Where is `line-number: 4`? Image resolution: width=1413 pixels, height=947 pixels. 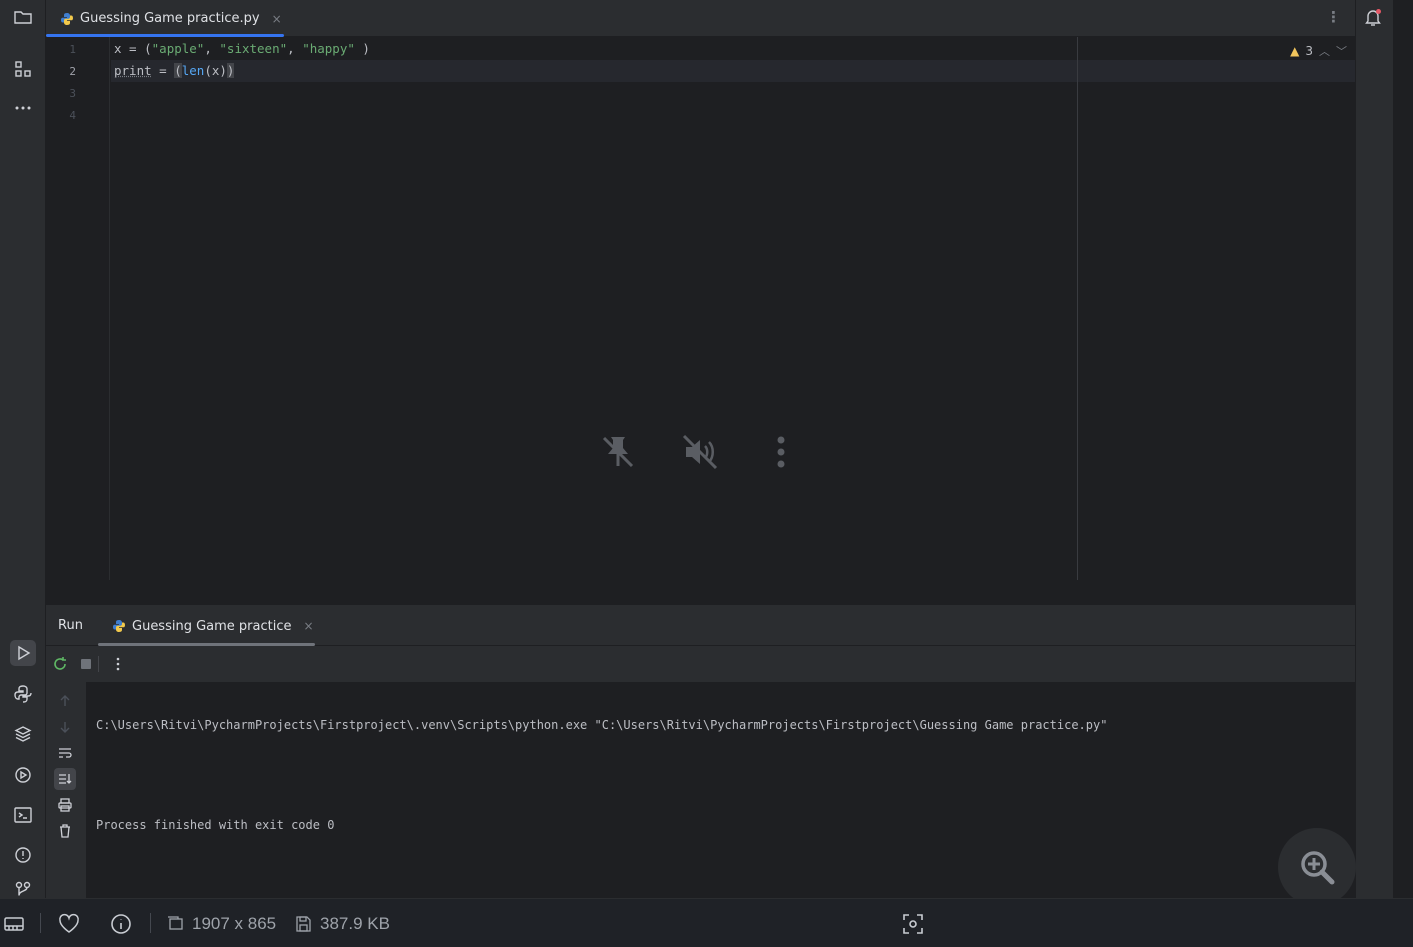
line-number: 4 is located at coordinates (72, 115).